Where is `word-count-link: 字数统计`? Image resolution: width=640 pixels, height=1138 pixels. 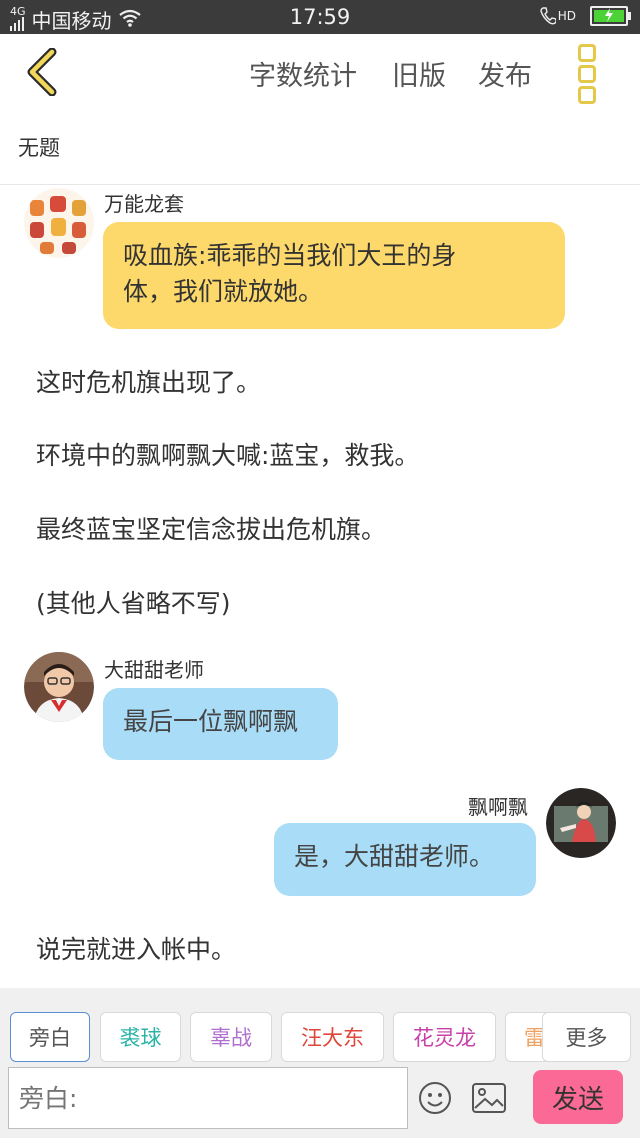 word-count-link: 字数统计 is located at coordinates (303, 73).